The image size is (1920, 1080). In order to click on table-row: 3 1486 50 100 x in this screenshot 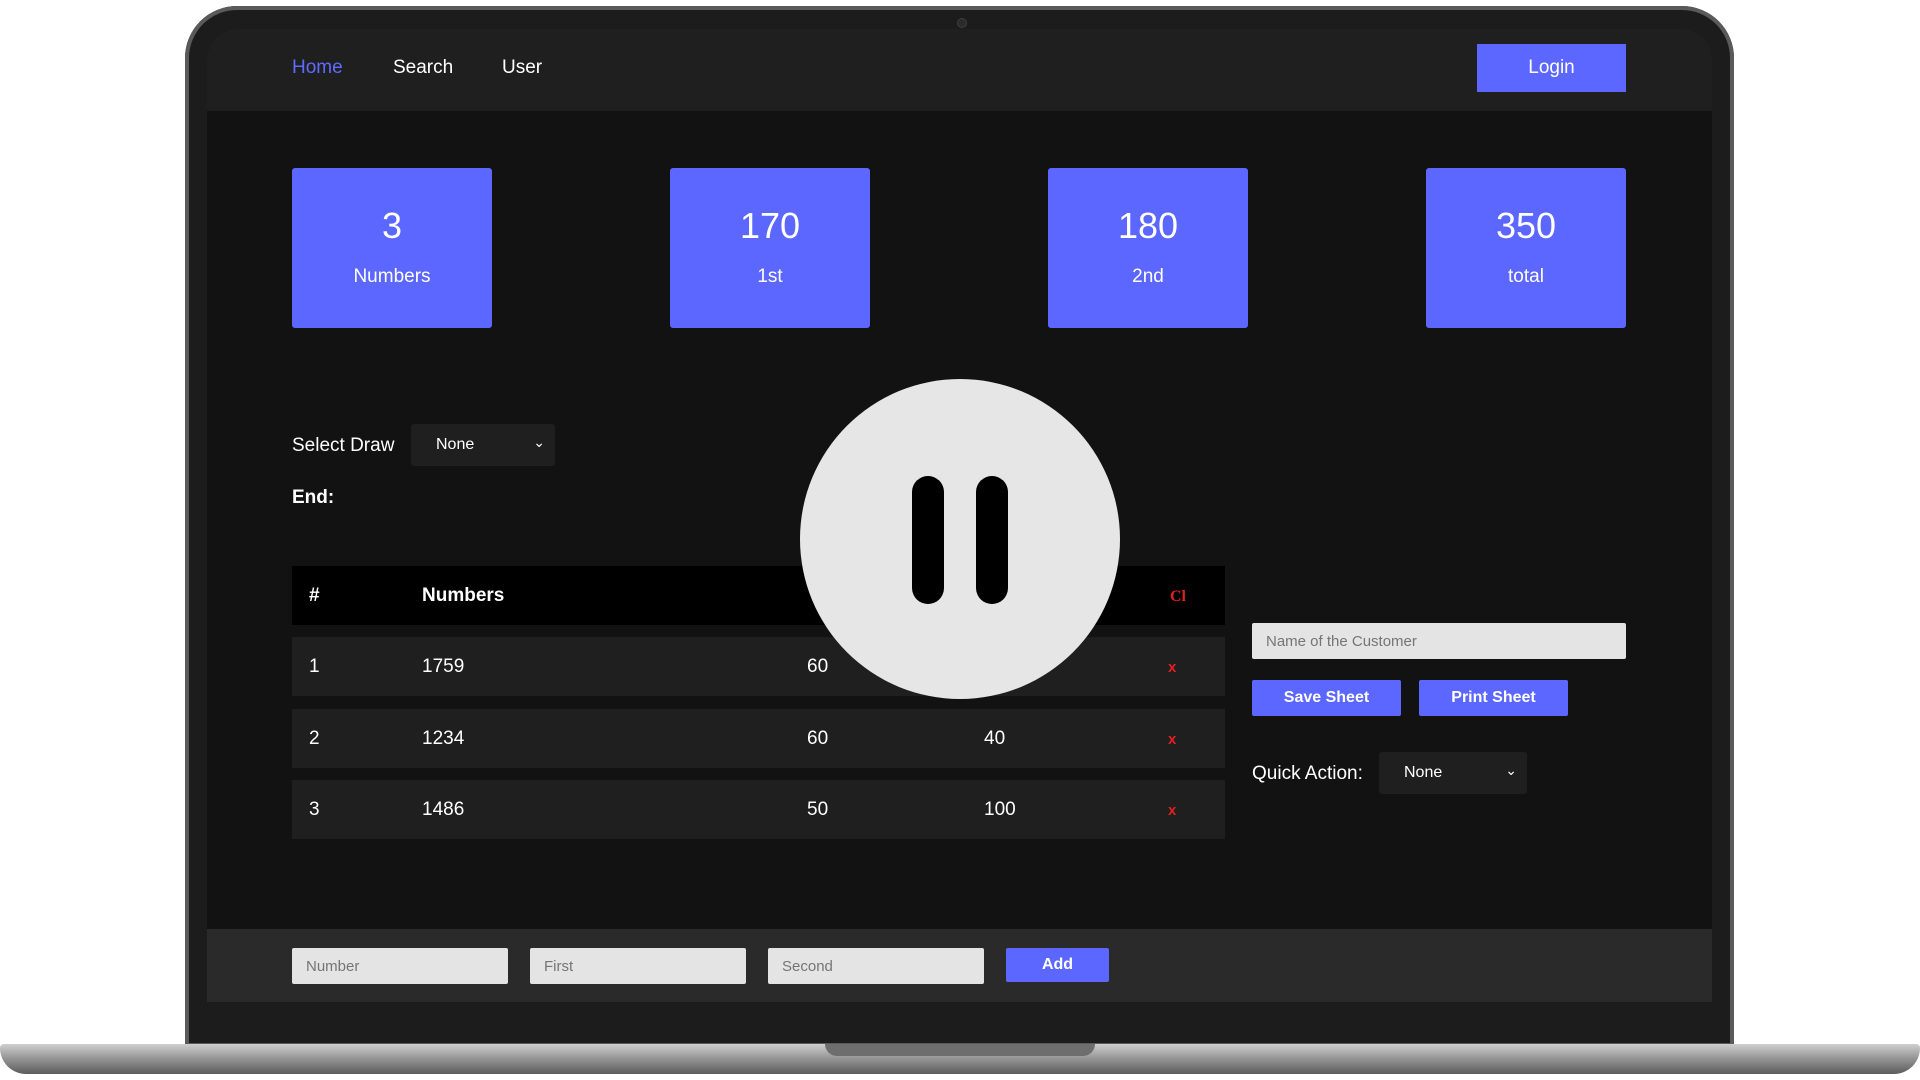, I will do `click(758, 809)`.